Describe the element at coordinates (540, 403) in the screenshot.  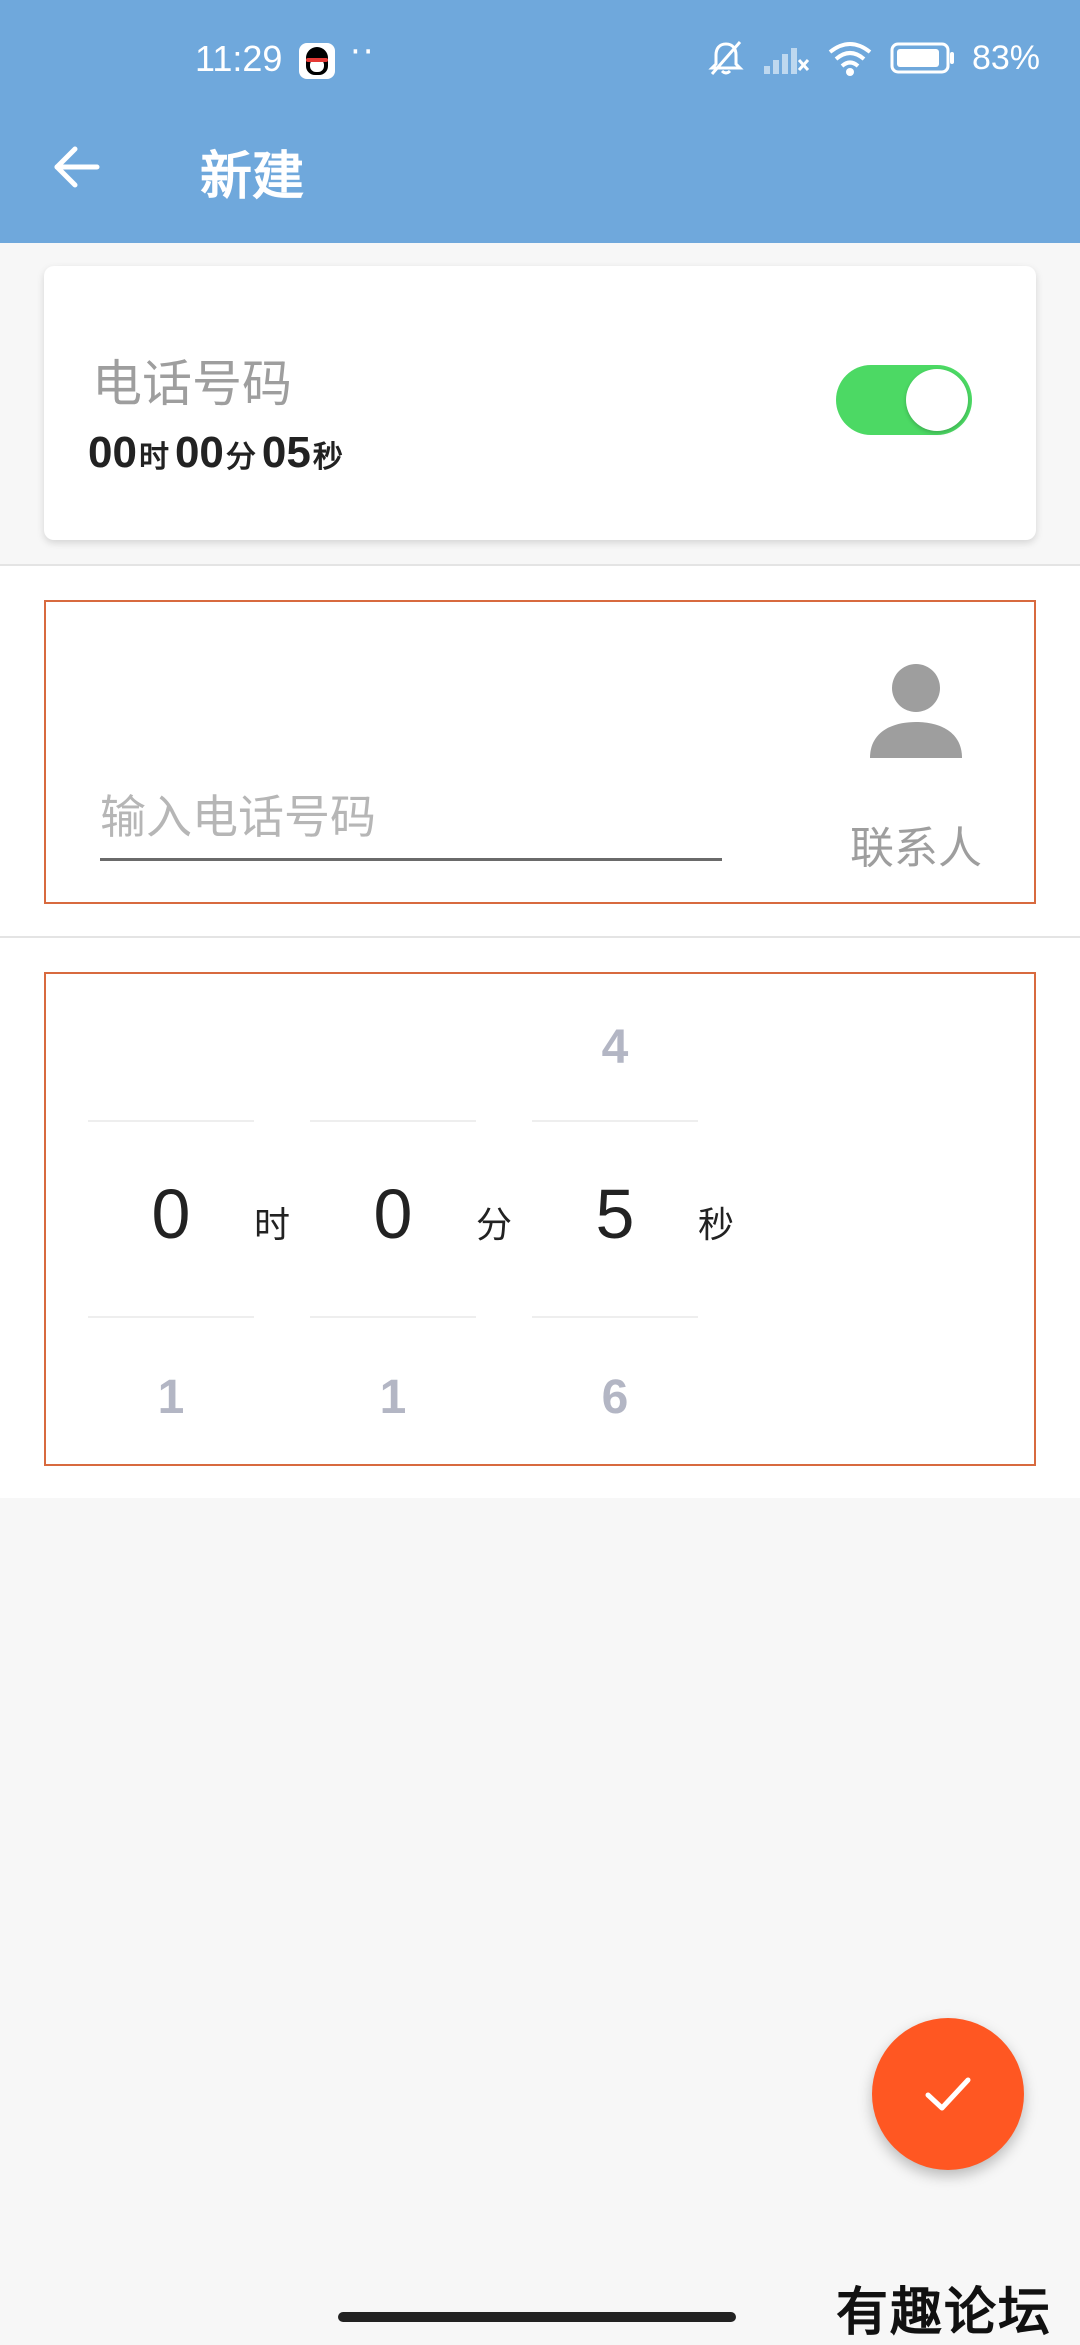
I see `summary-card: 电话号码 00时 00分 05秒` at that location.